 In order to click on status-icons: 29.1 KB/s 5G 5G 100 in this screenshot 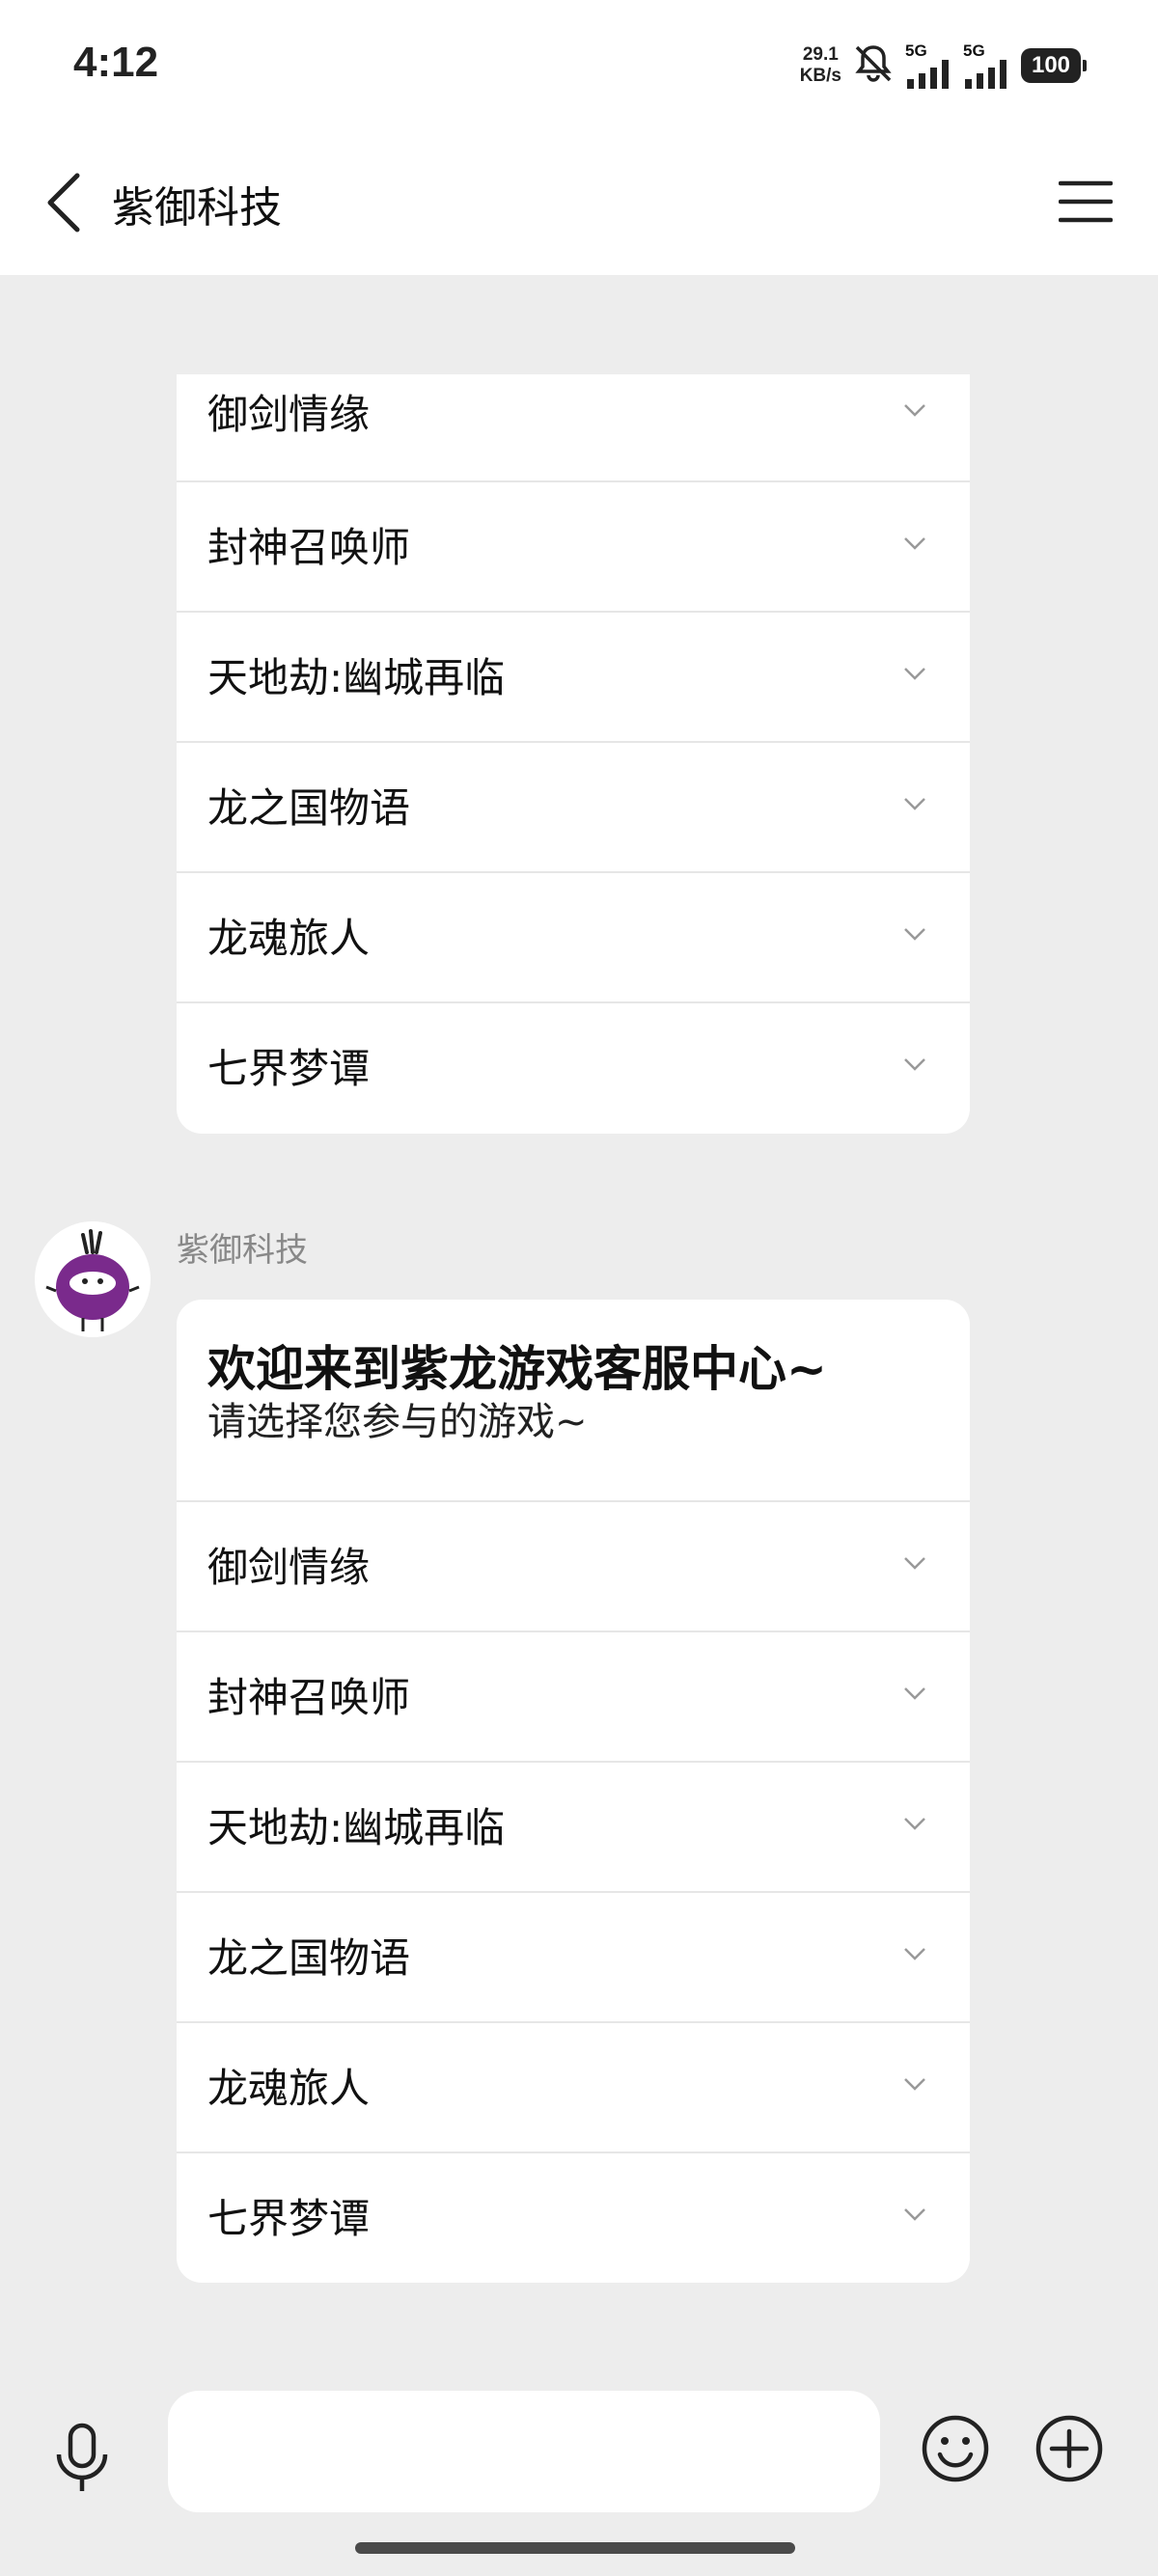, I will do `click(943, 66)`.